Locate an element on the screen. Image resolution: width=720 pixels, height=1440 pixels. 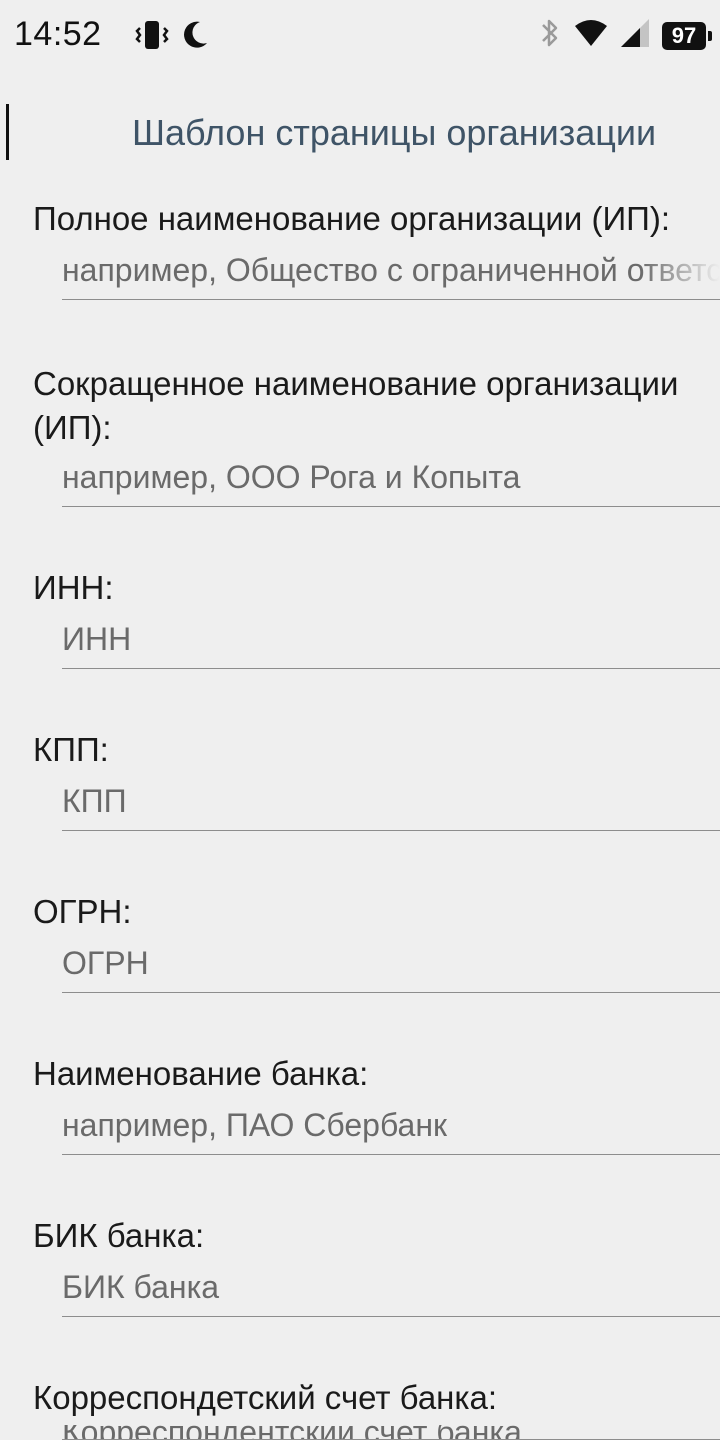
bik-input is located at coordinates (391, 1291).